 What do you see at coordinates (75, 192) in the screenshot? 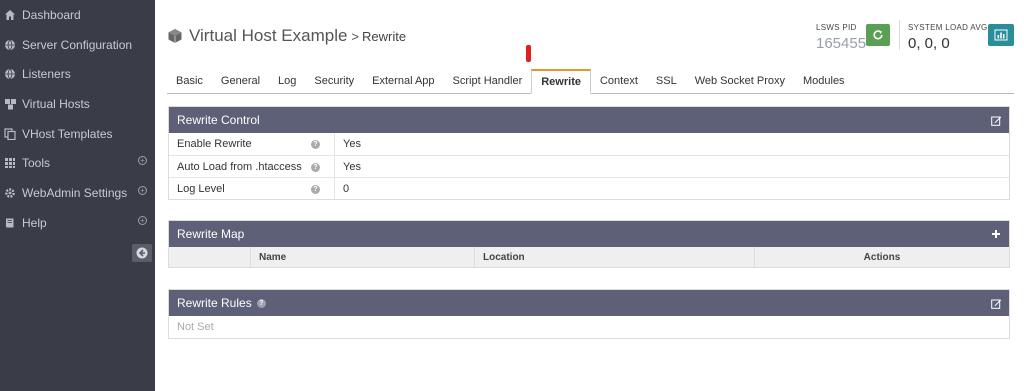
I see `sidebar-item-label: WebAdmin Settings` at bounding box center [75, 192].